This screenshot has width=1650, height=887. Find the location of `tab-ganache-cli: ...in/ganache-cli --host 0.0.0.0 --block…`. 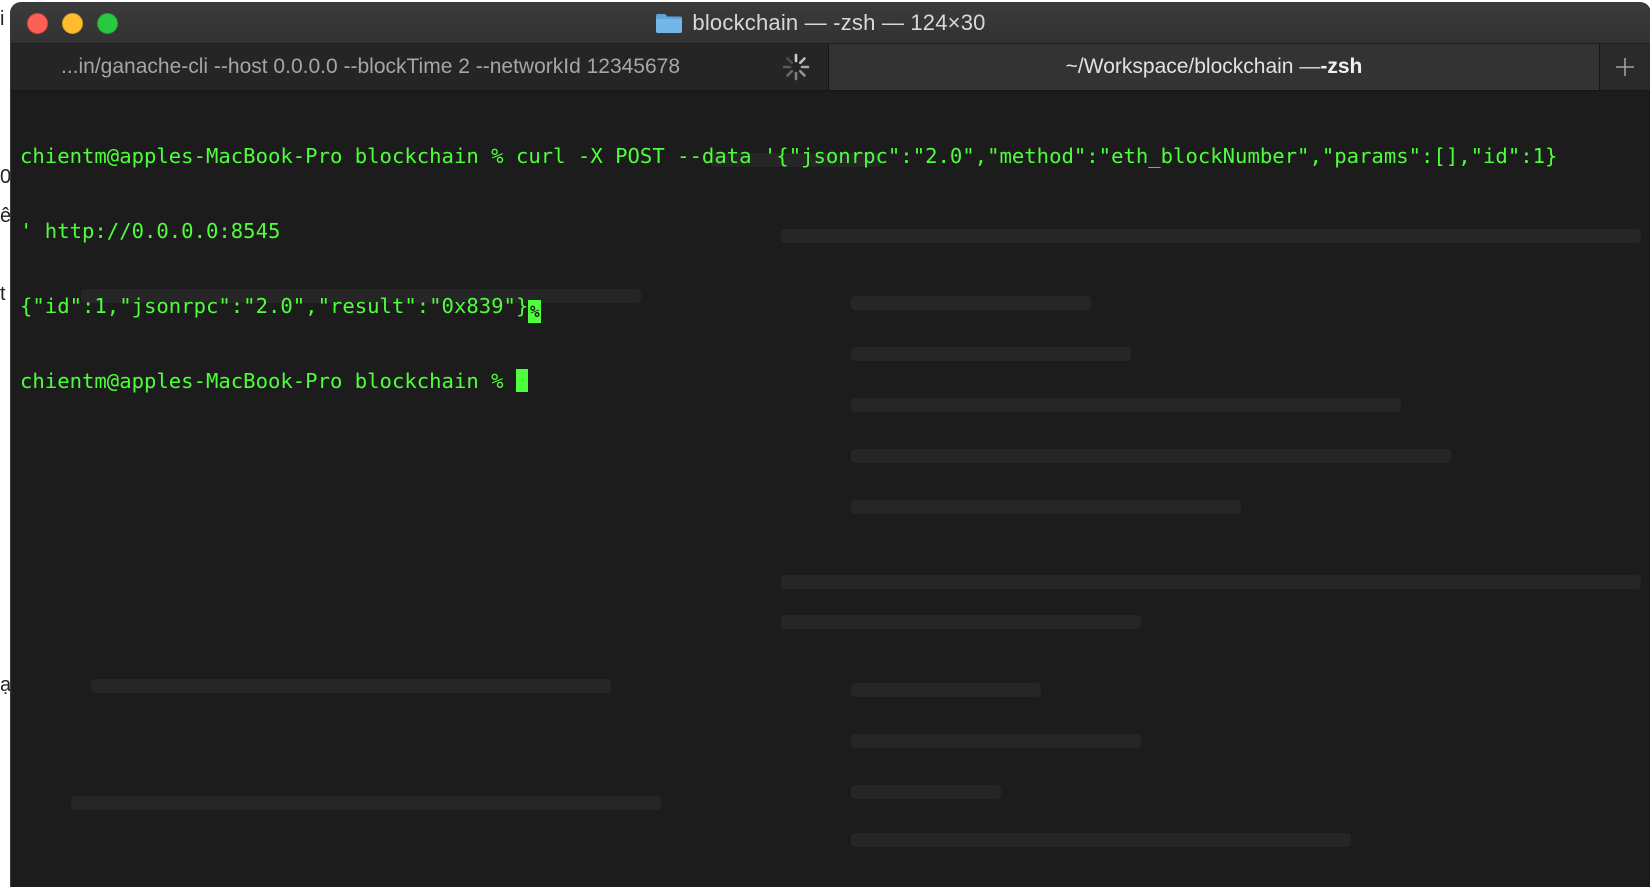

tab-ganache-cli: ...in/ganache-cli --host 0.0.0.0 --block… is located at coordinates (420, 67).